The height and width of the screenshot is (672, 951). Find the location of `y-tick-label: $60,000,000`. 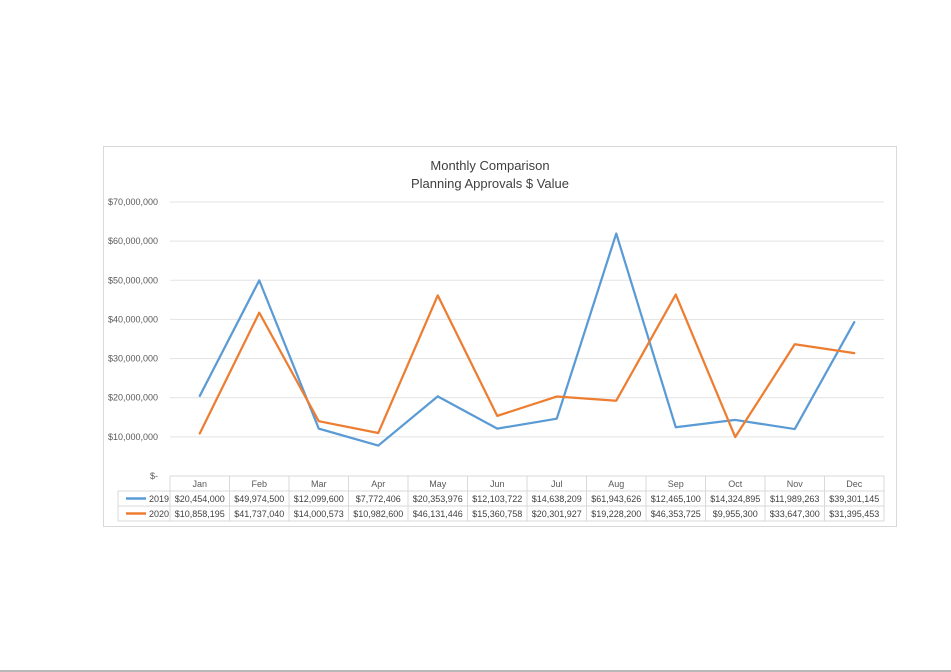

y-tick-label: $60,000,000 is located at coordinates (133, 241).